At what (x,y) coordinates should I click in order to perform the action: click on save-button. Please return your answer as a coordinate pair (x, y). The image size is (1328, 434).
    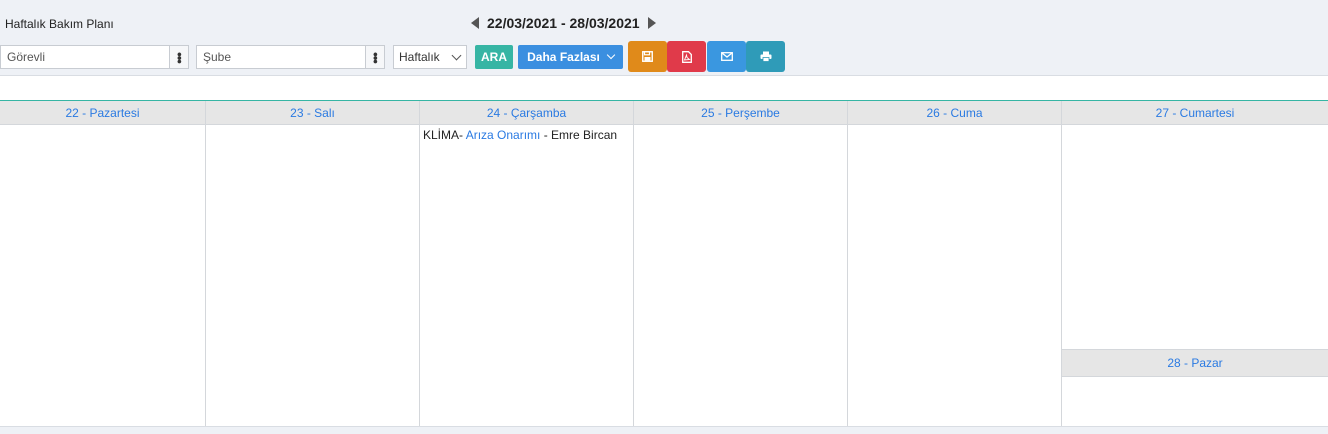
    Looking at the image, I should click on (647, 56).